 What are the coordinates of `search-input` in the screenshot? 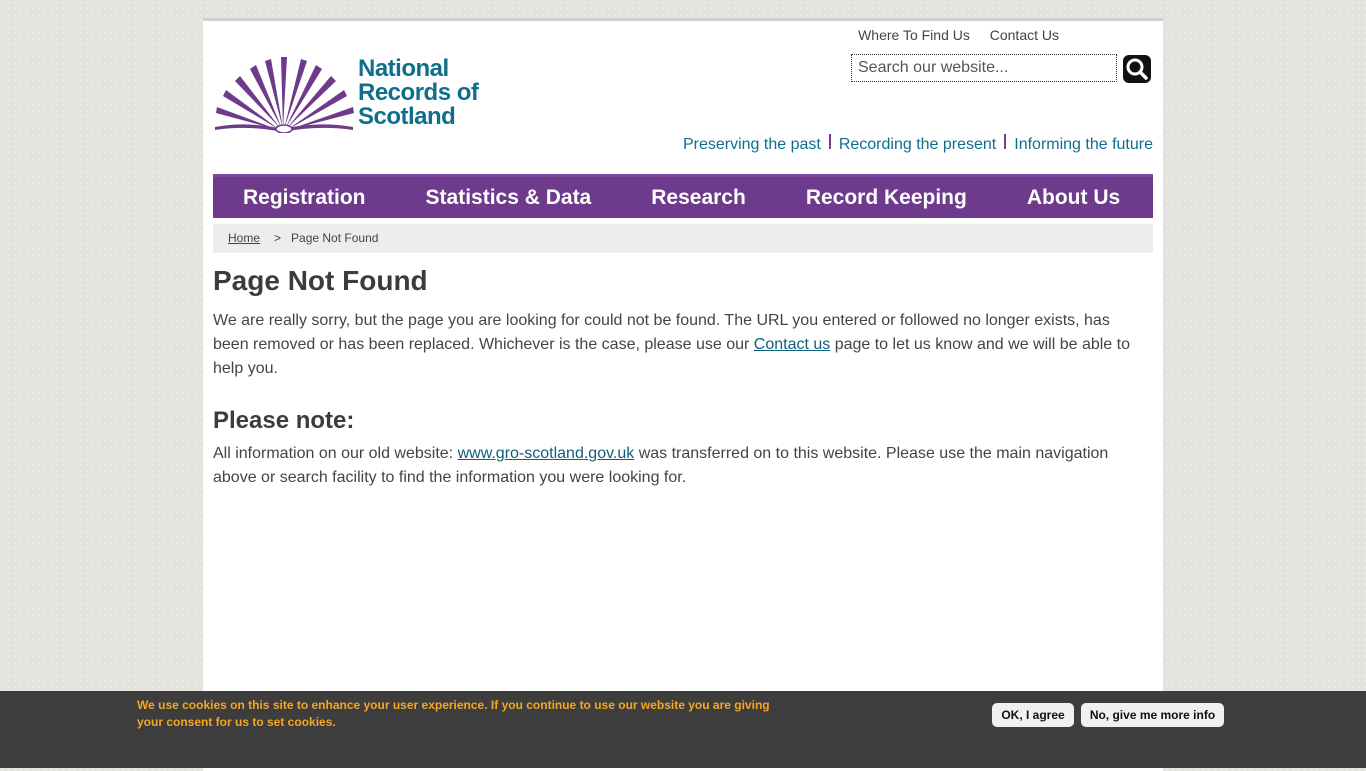 It's located at (984, 68).